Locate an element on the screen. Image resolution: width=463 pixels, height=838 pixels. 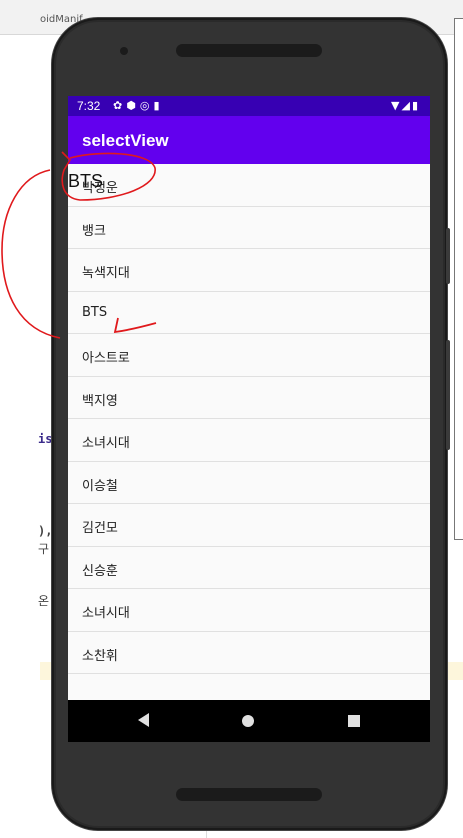
sd-card-icon: ▮ is located at coordinates (158, 105).